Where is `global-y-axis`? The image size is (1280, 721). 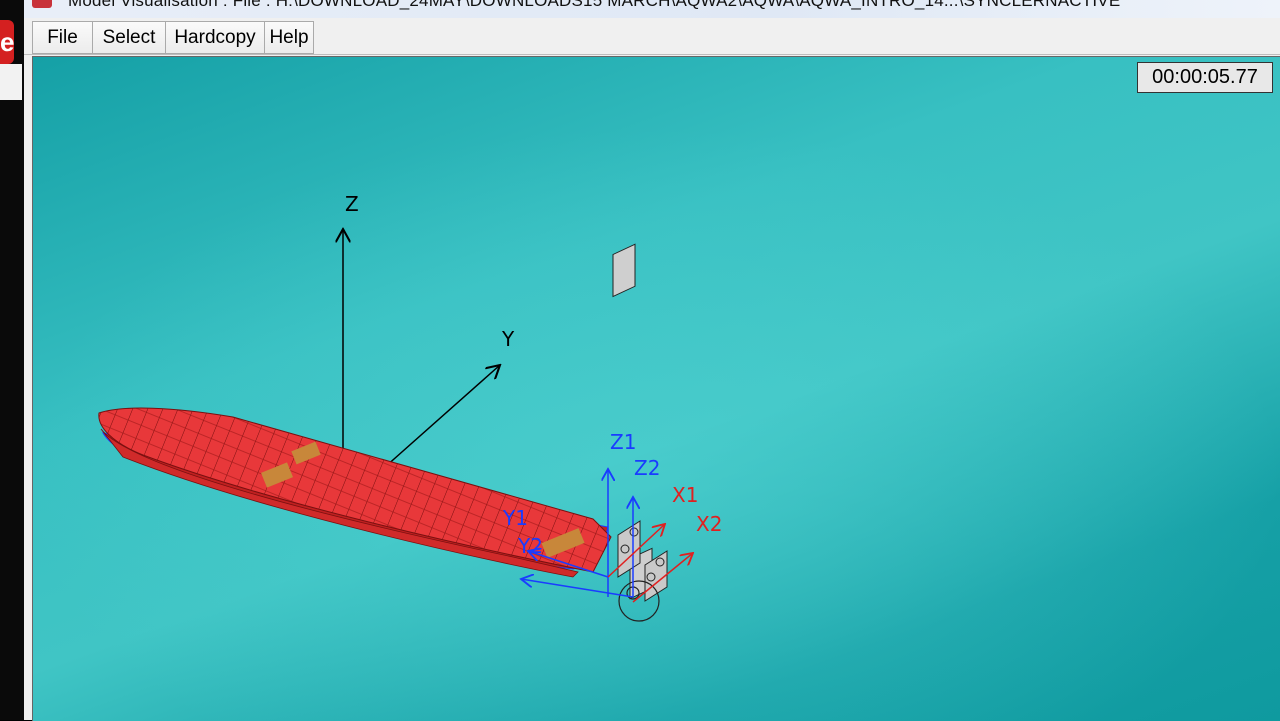
global-y-axis is located at coordinates (442, 416).